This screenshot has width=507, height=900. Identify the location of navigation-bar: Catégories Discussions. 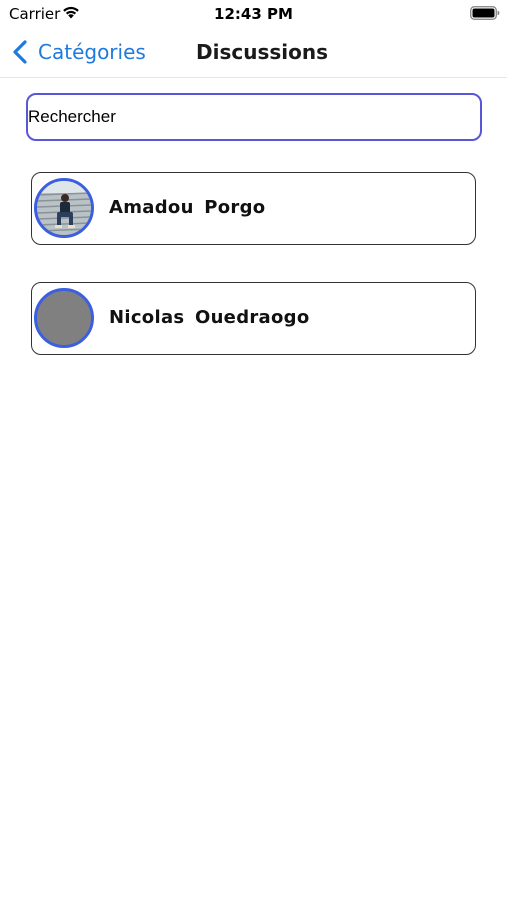
(253, 53).